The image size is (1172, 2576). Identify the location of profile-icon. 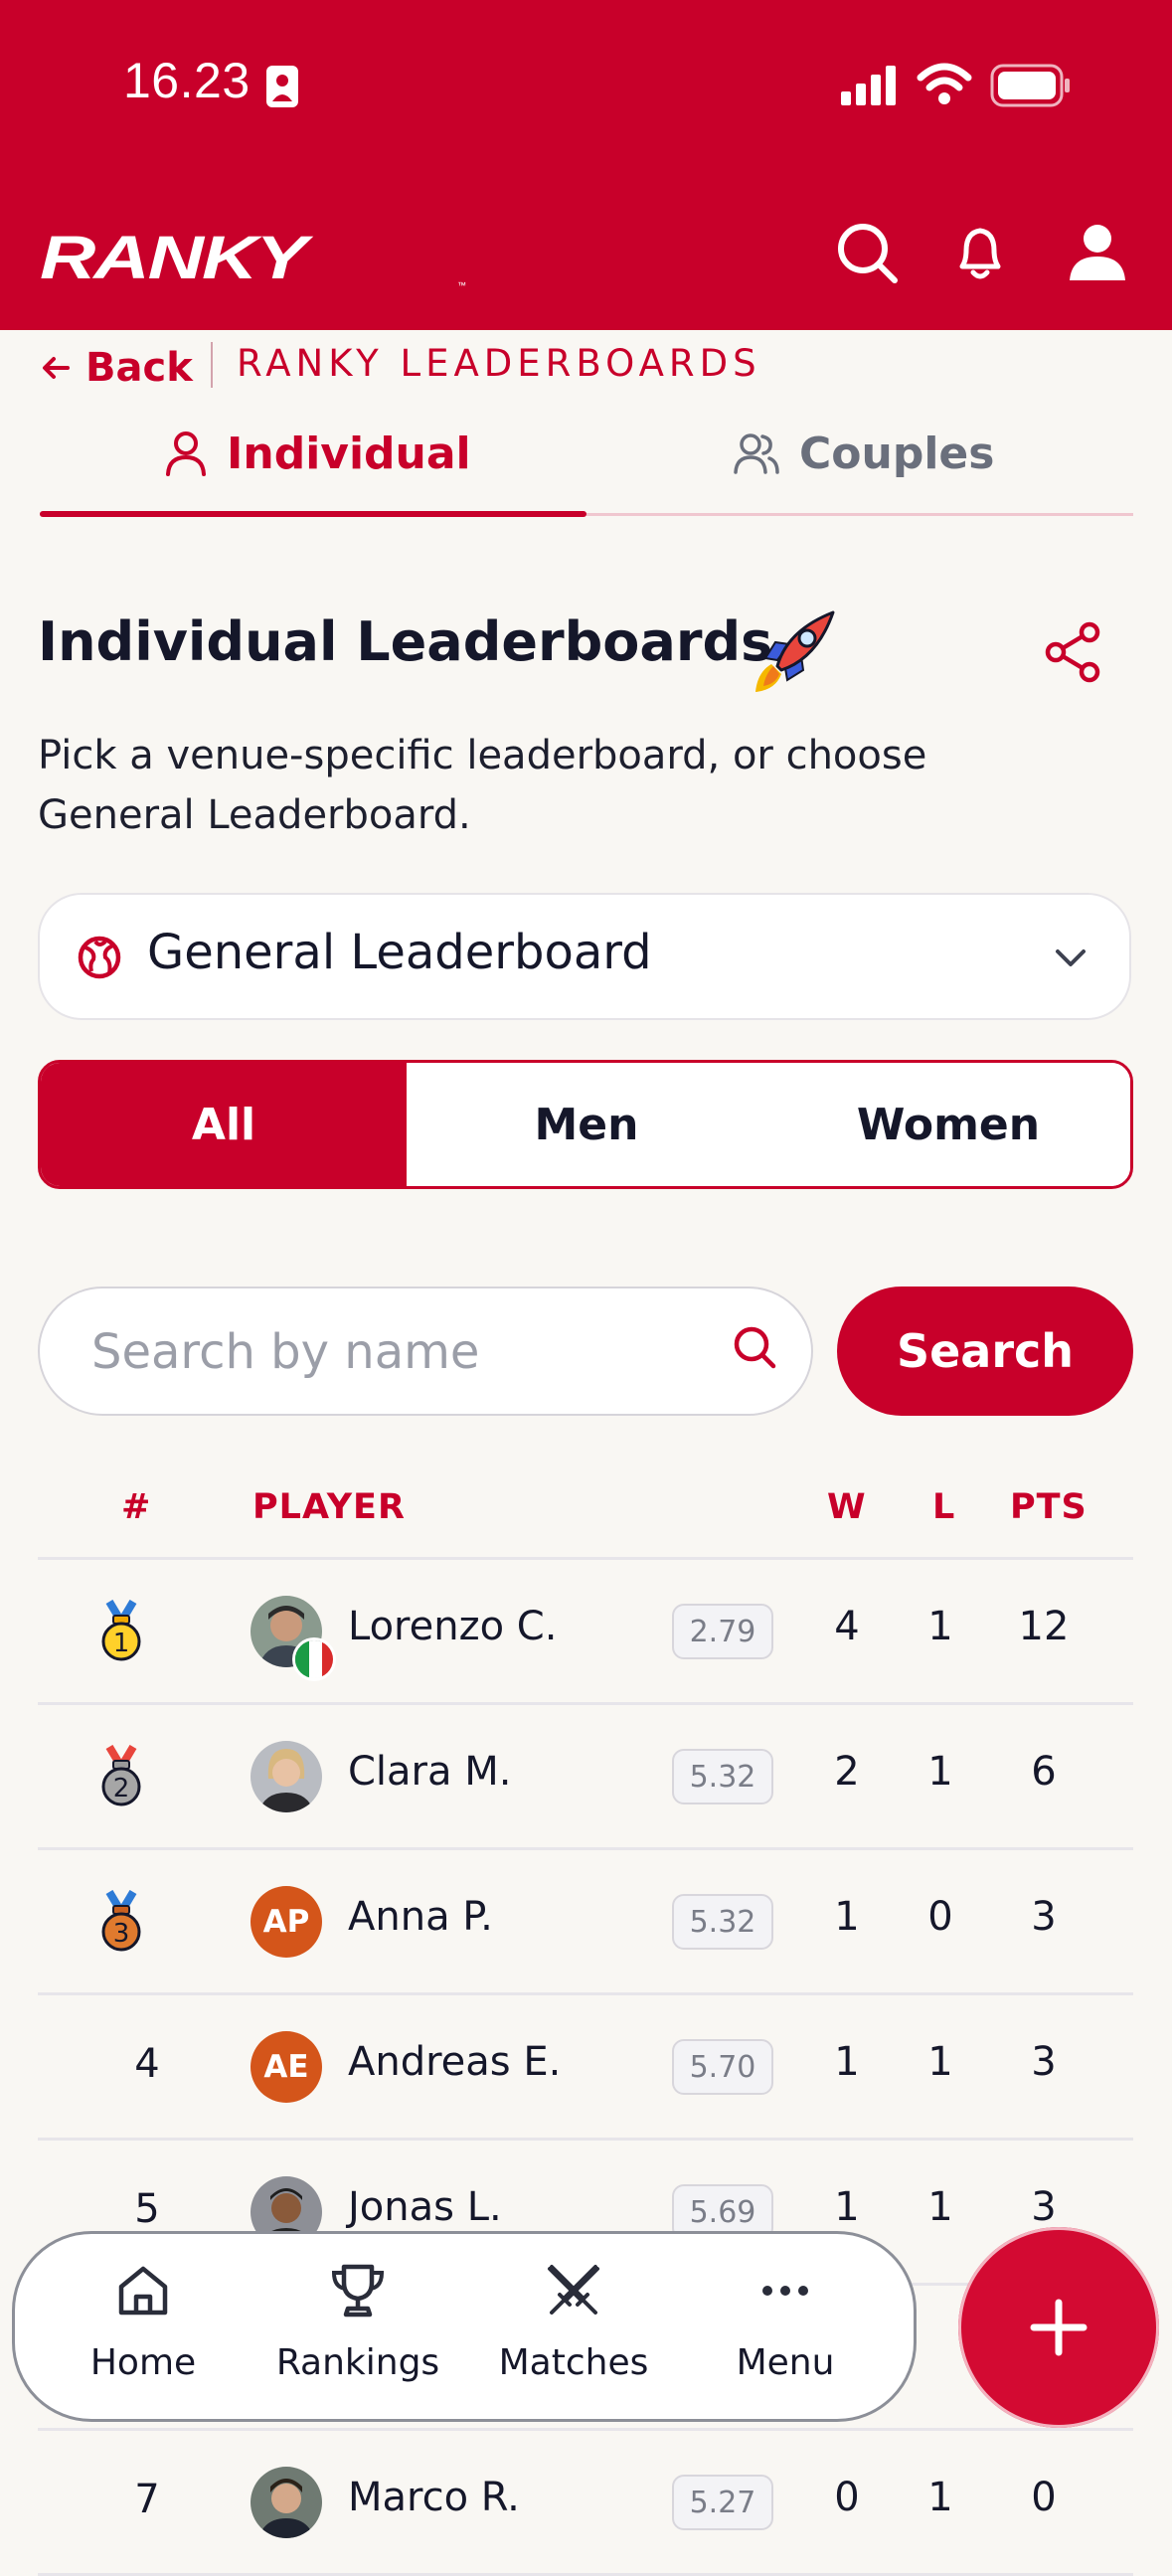
(1097, 252).